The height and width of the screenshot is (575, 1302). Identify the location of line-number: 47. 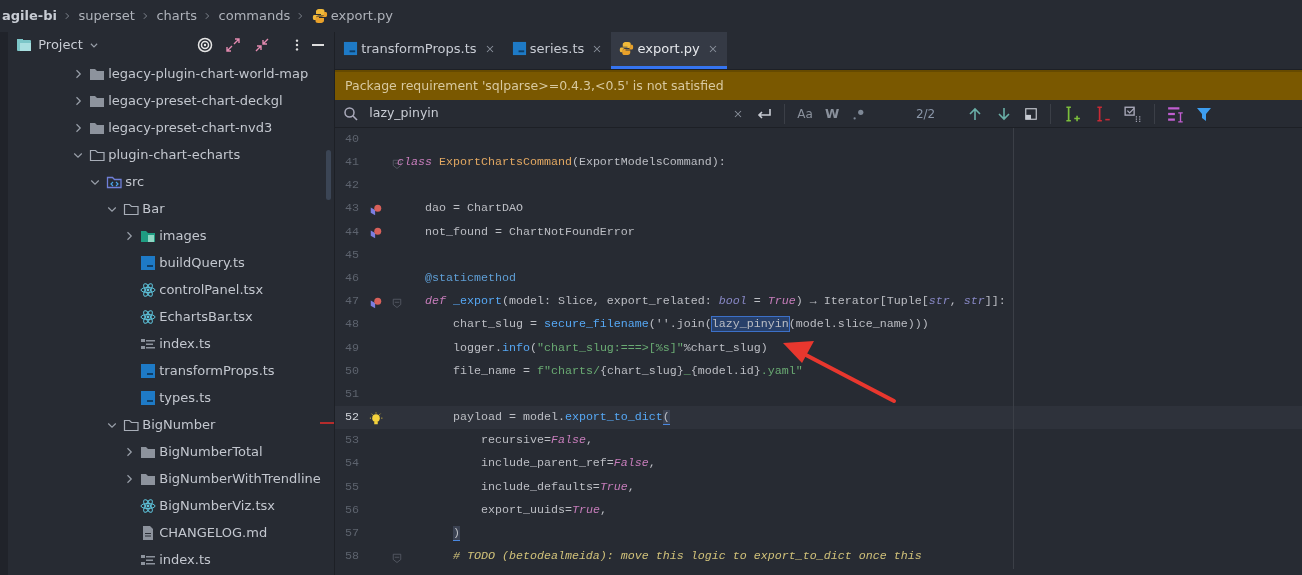
(351, 302).